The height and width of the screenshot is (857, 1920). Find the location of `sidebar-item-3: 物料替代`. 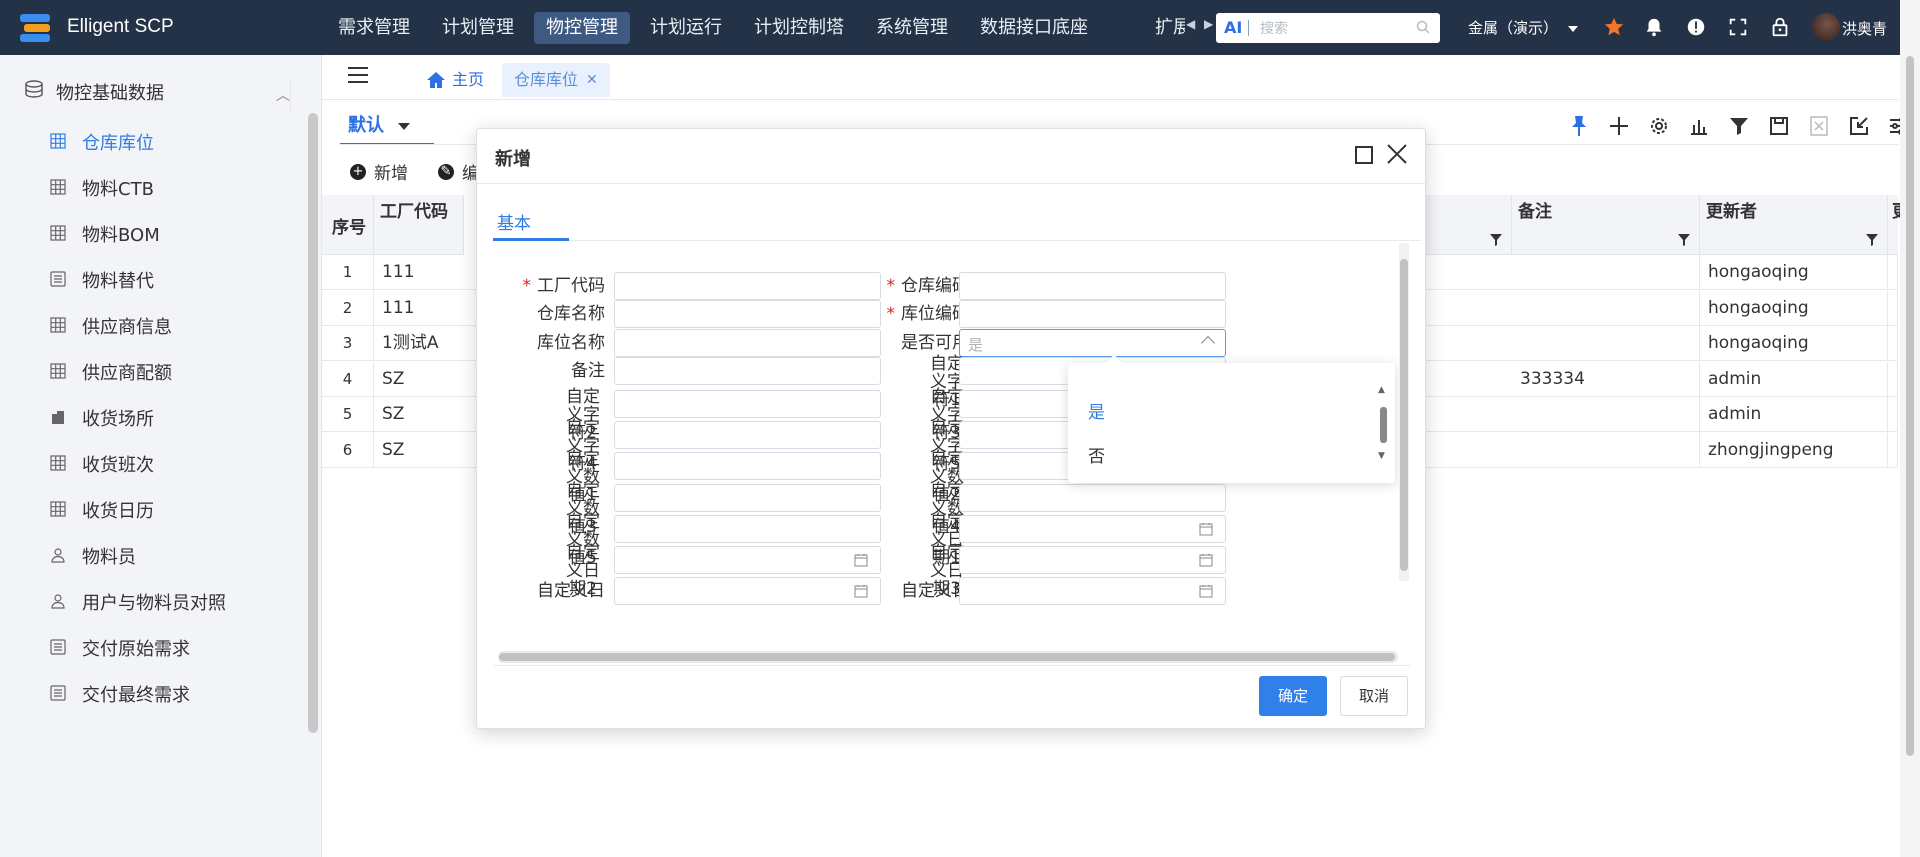

sidebar-item-3: 物料替代 is located at coordinates (155, 279).